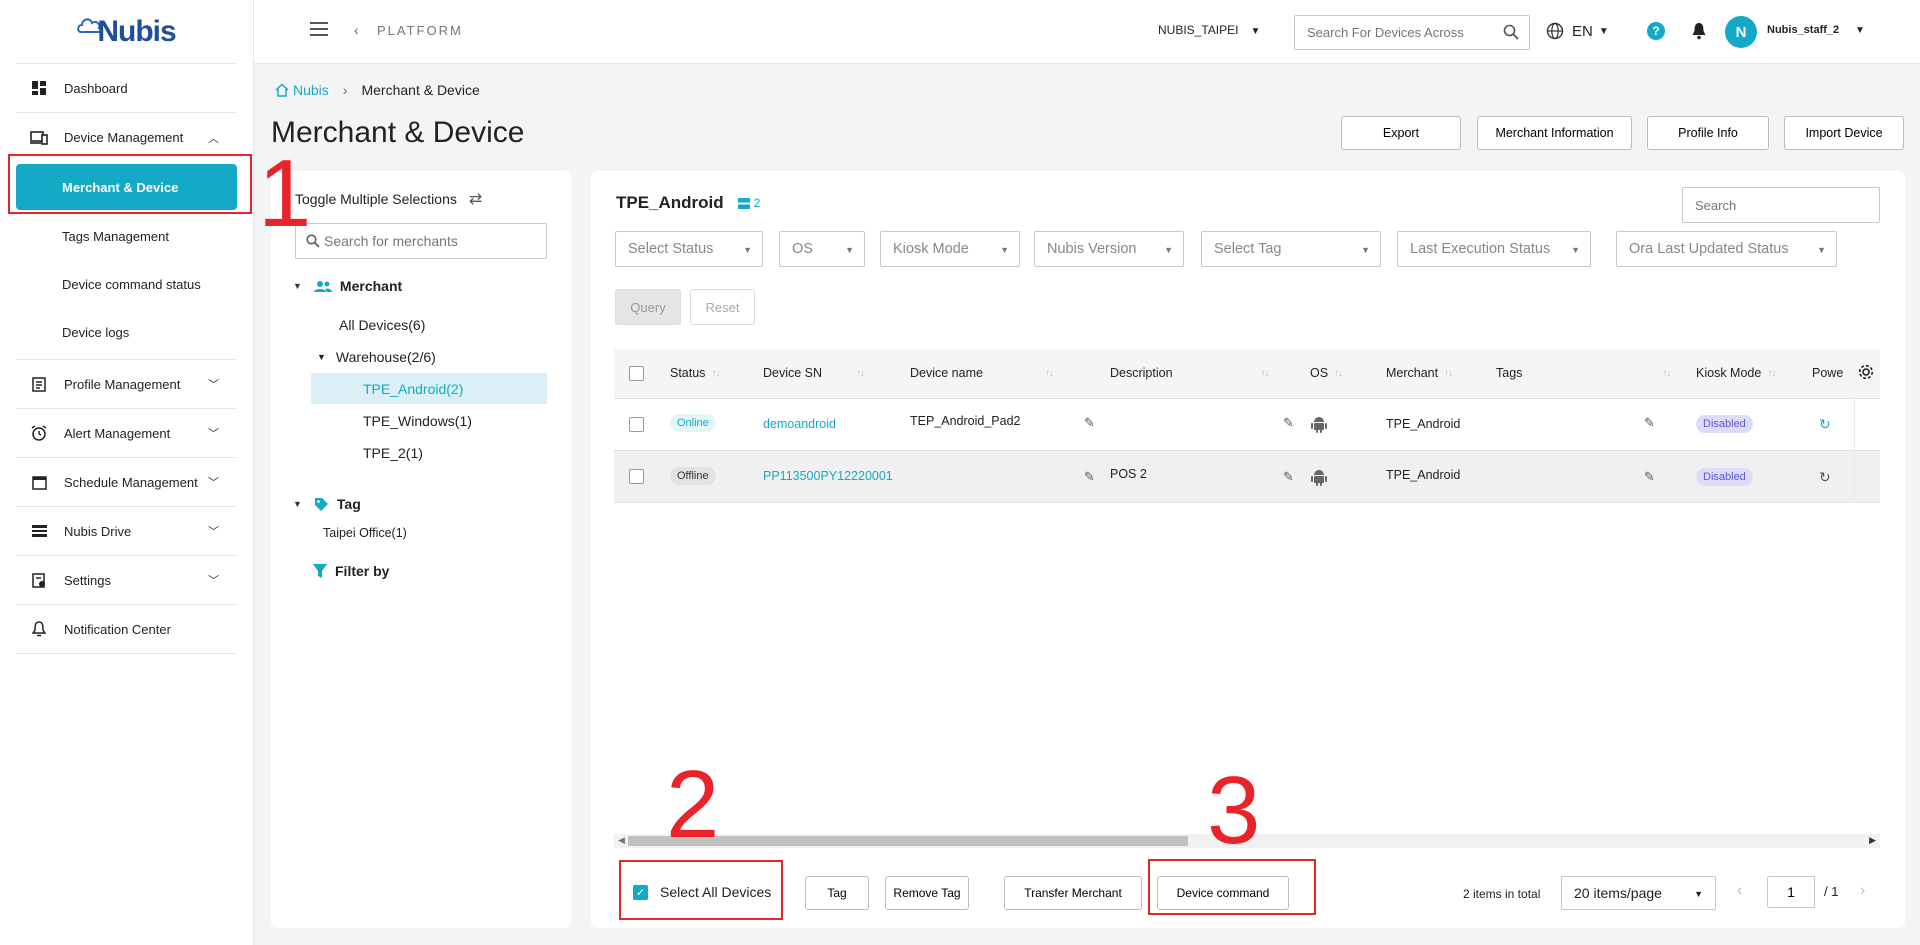 The height and width of the screenshot is (945, 1920). What do you see at coordinates (695, 373) in the screenshot?
I see `column-status: Status ↑↓` at bounding box center [695, 373].